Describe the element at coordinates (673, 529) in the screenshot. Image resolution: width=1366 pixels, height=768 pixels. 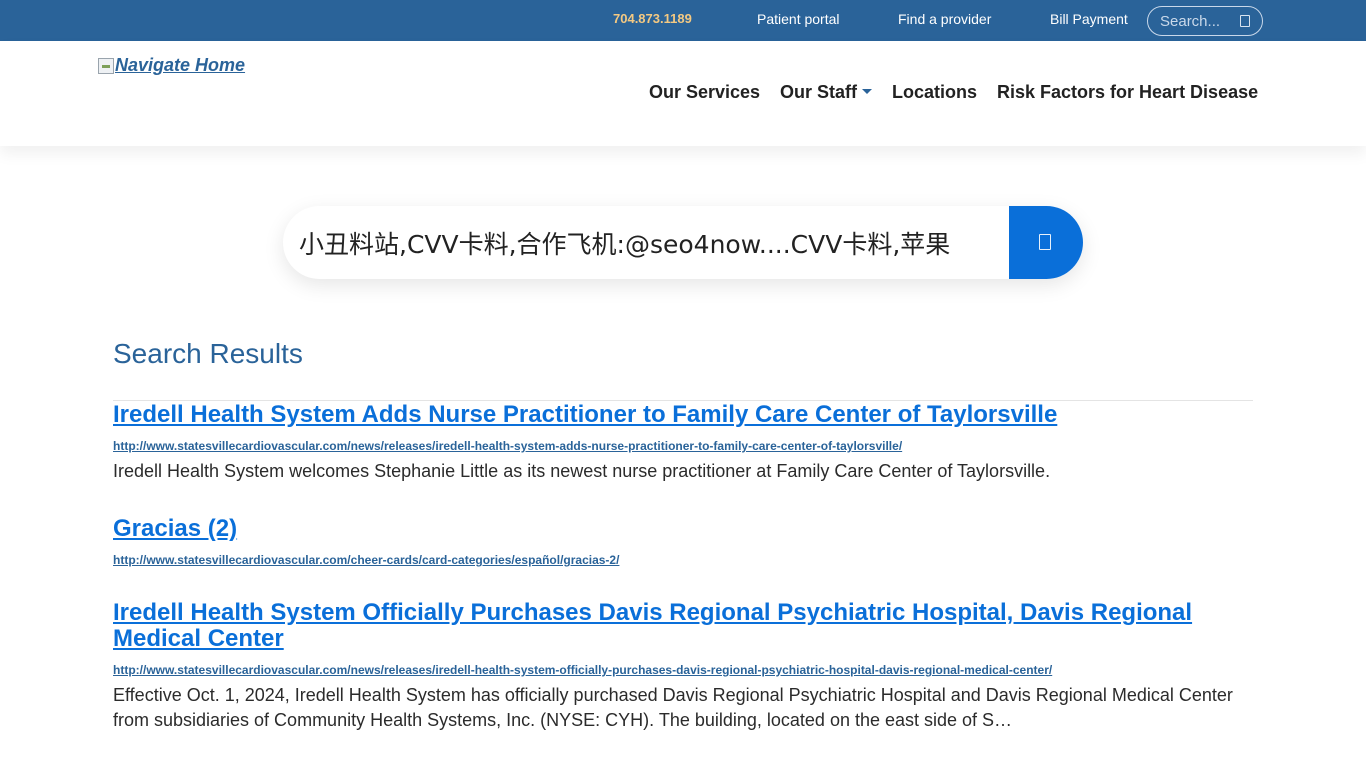
I see `result-title-link: Gracias (2)` at that location.